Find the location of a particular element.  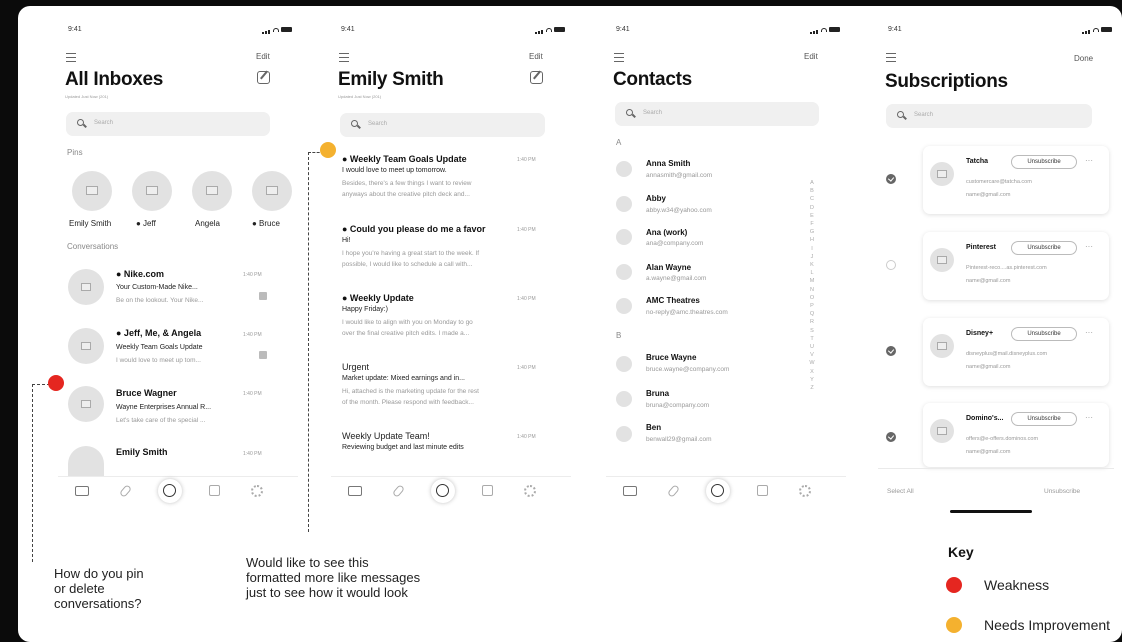

contact-email: no-reply@amc.theatres.com is located at coordinates (687, 312).